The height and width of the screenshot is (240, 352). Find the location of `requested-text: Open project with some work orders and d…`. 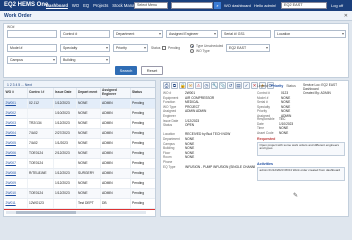

requested-text: Open project with some work orders and d… is located at coordinates (301, 149).